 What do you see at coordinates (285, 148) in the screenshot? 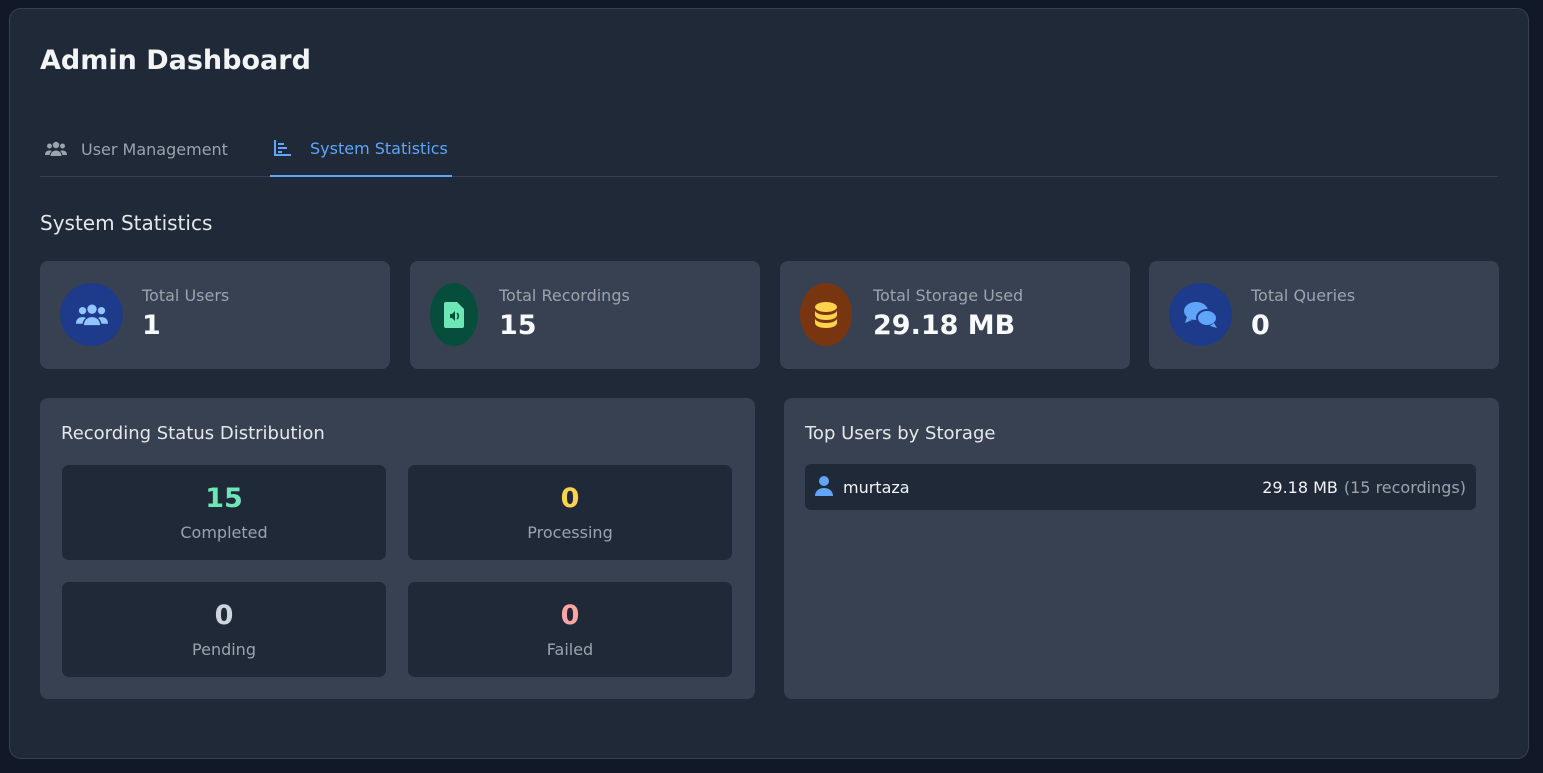
I see `bar-chart-icon` at bounding box center [285, 148].